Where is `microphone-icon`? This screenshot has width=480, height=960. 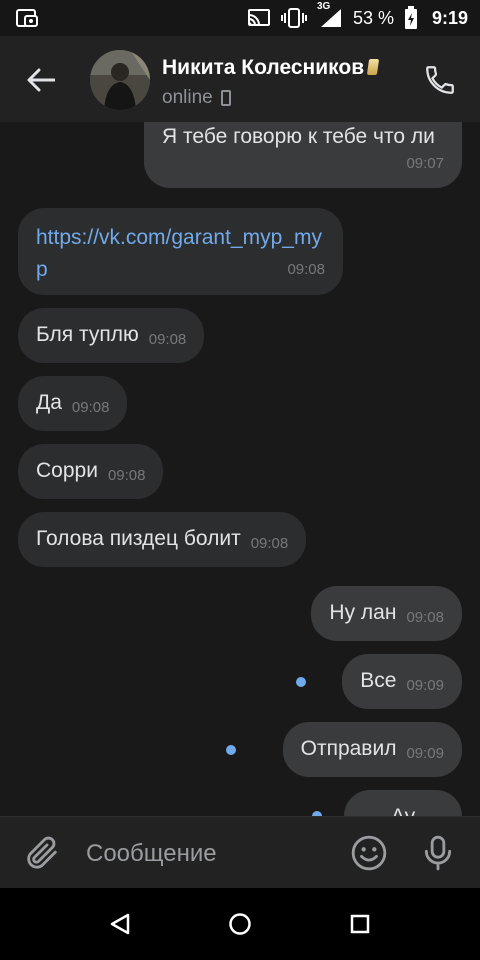 microphone-icon is located at coordinates (438, 853).